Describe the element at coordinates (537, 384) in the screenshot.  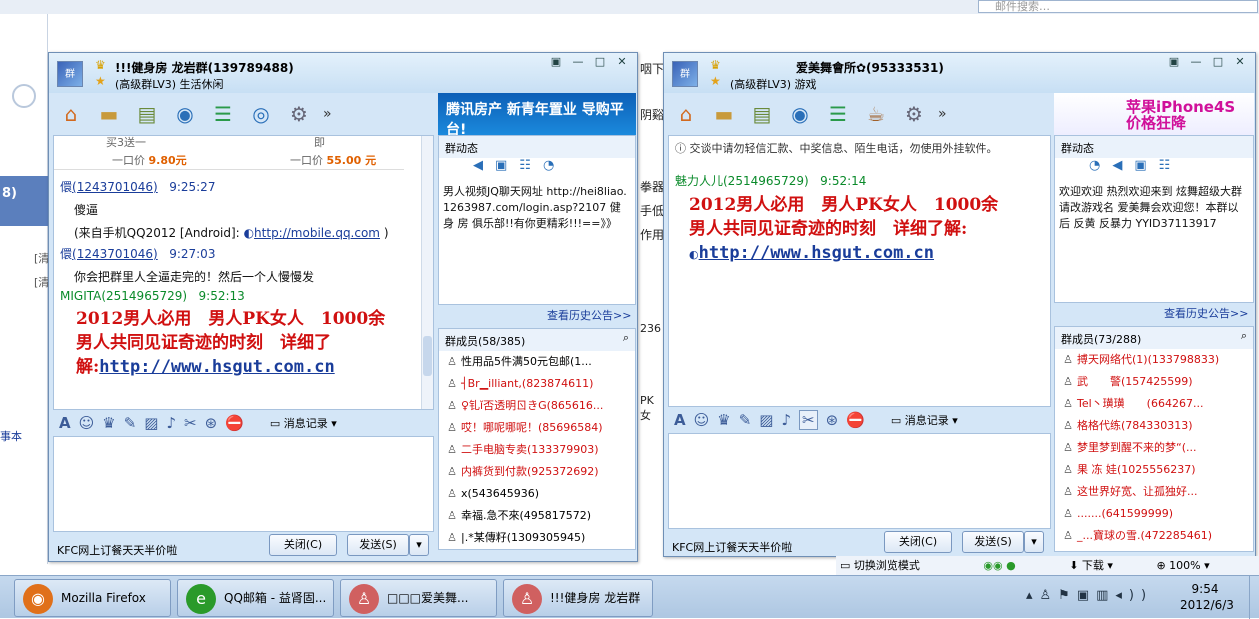
I see `member-item: ♙ ┤Br▁illiant,(823874611)` at that location.